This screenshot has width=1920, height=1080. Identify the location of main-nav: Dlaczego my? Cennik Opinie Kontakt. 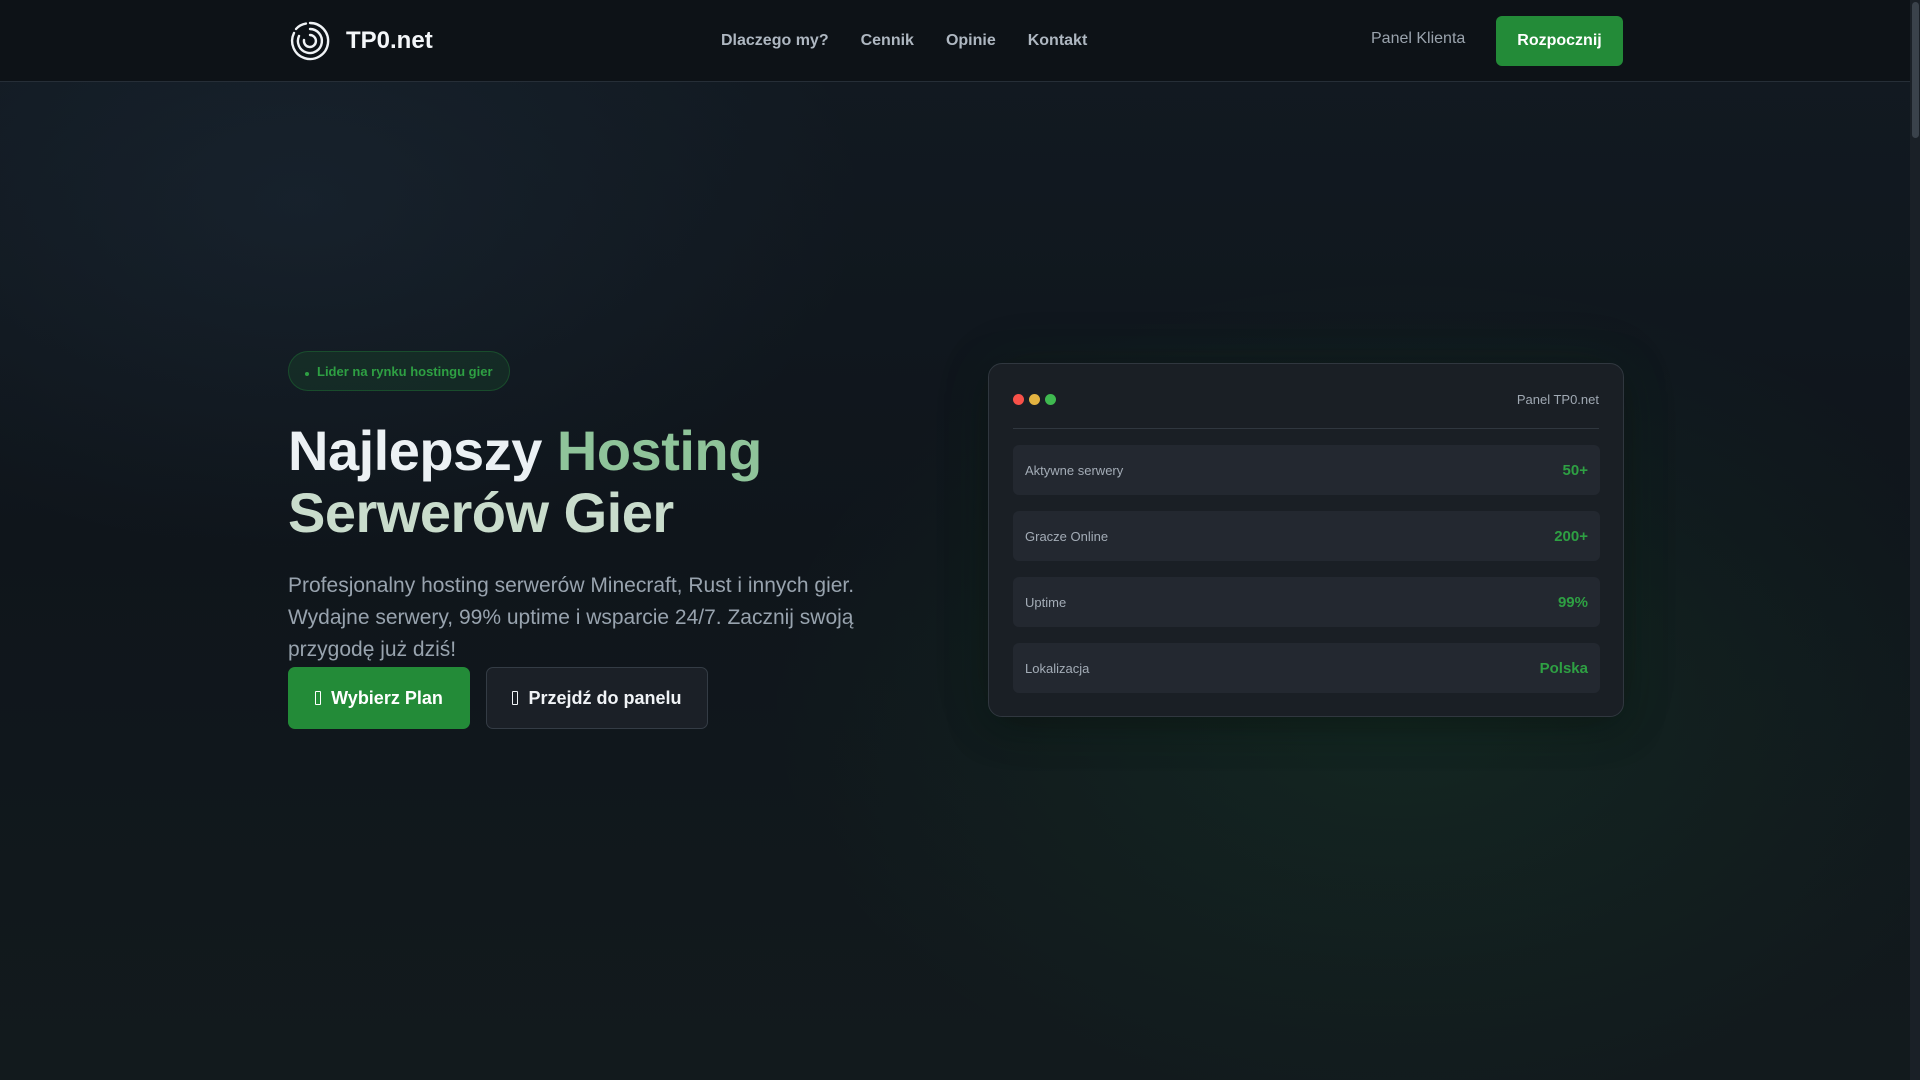
(904, 41).